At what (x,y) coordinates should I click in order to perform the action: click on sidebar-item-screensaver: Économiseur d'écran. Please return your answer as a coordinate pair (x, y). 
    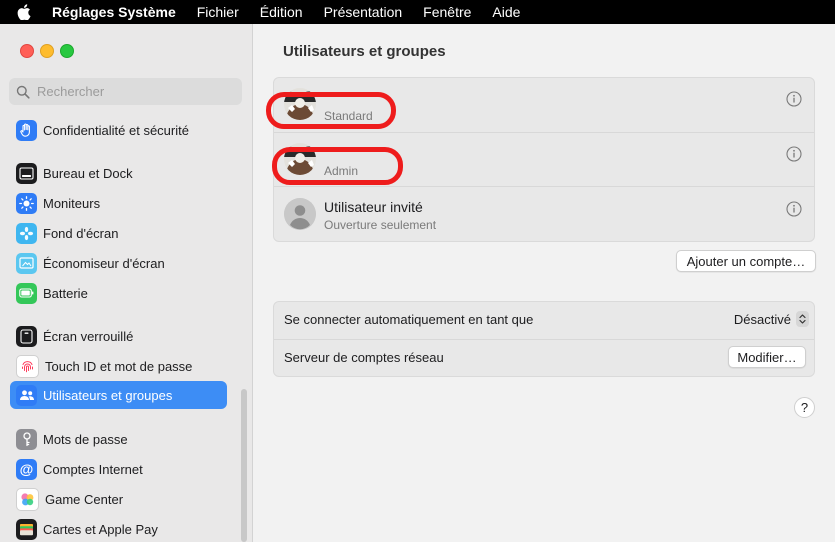
    Looking at the image, I should click on (118, 263).